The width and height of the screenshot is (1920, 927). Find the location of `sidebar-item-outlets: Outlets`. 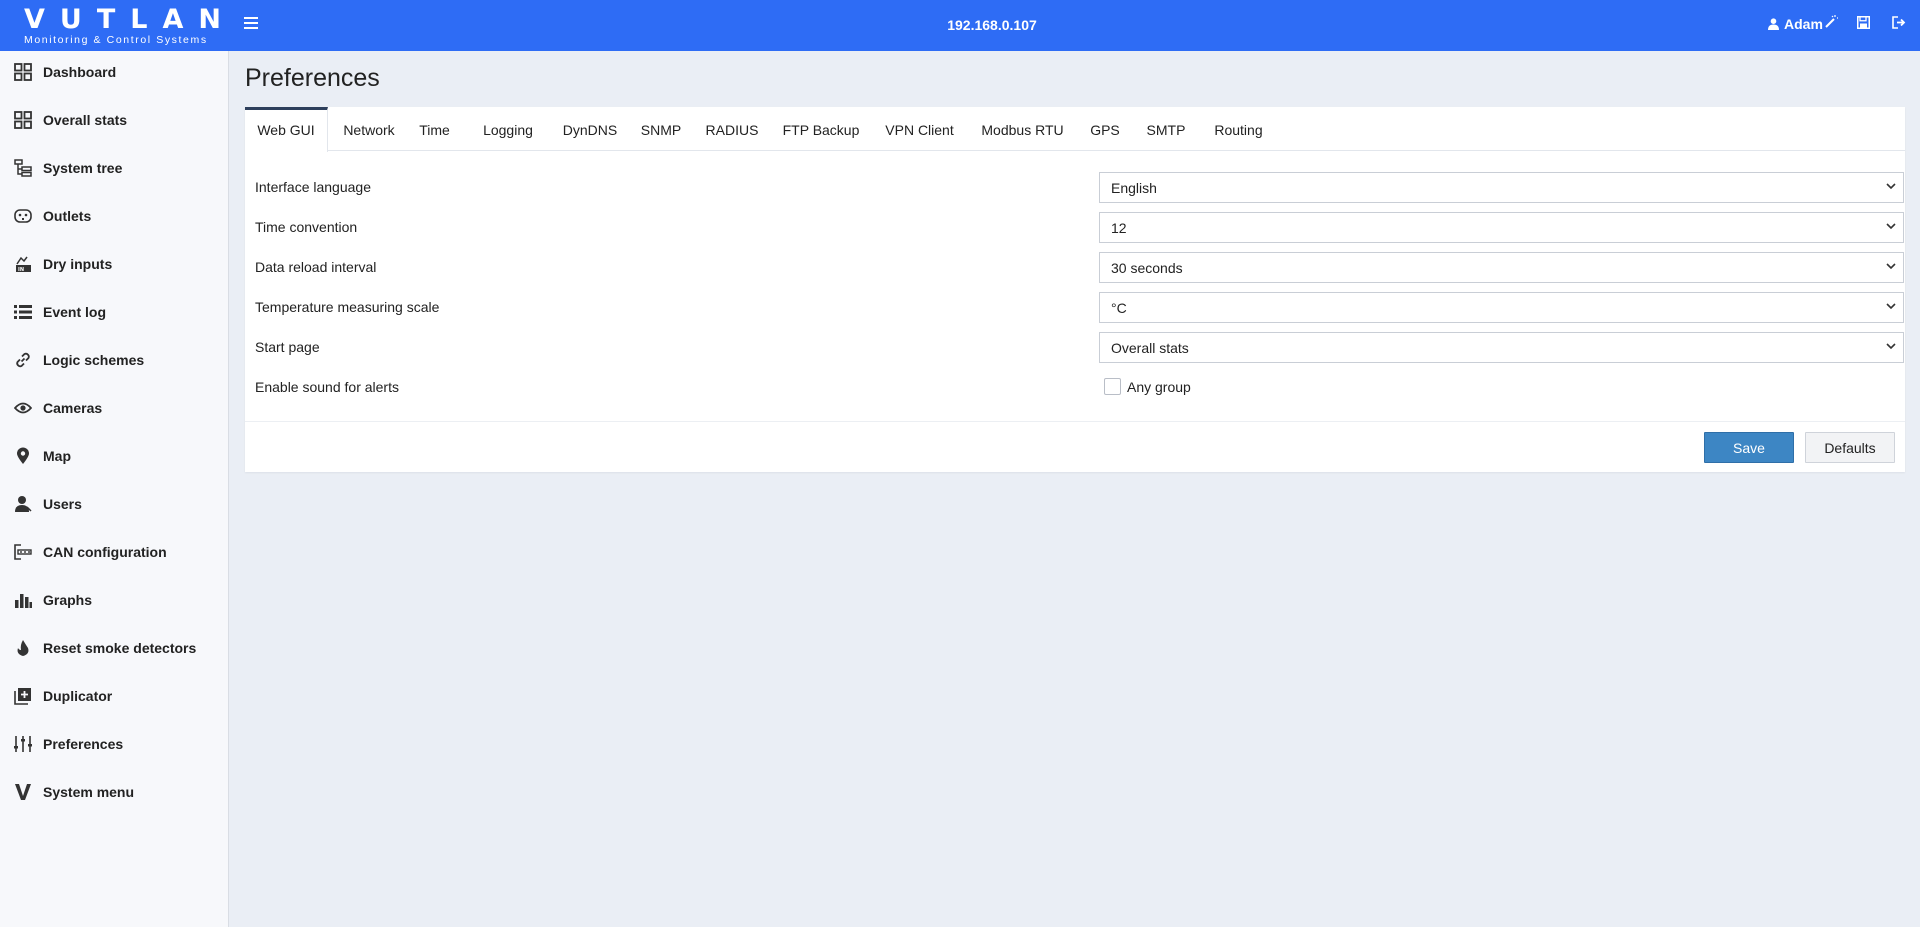

sidebar-item-outlets: Outlets is located at coordinates (114, 216).